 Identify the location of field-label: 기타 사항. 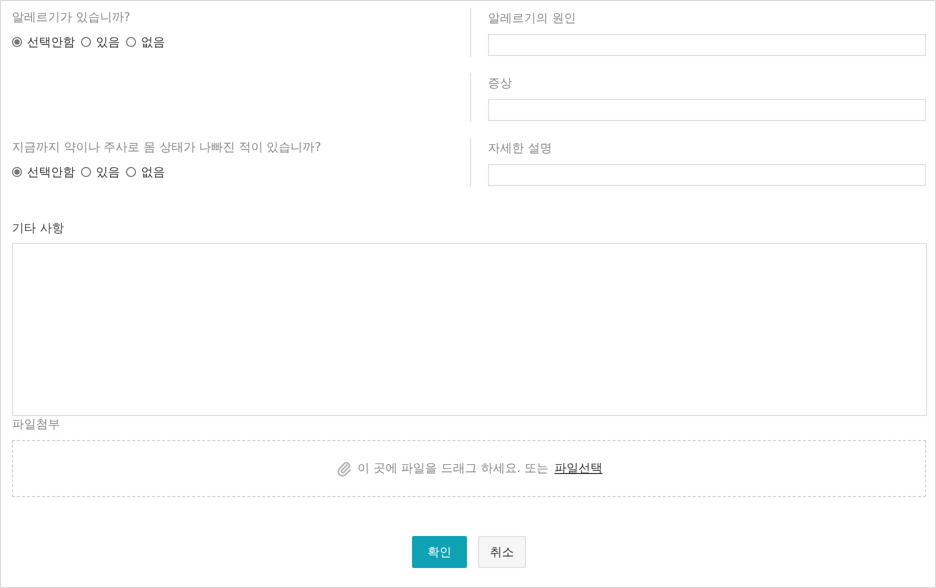
(38, 228).